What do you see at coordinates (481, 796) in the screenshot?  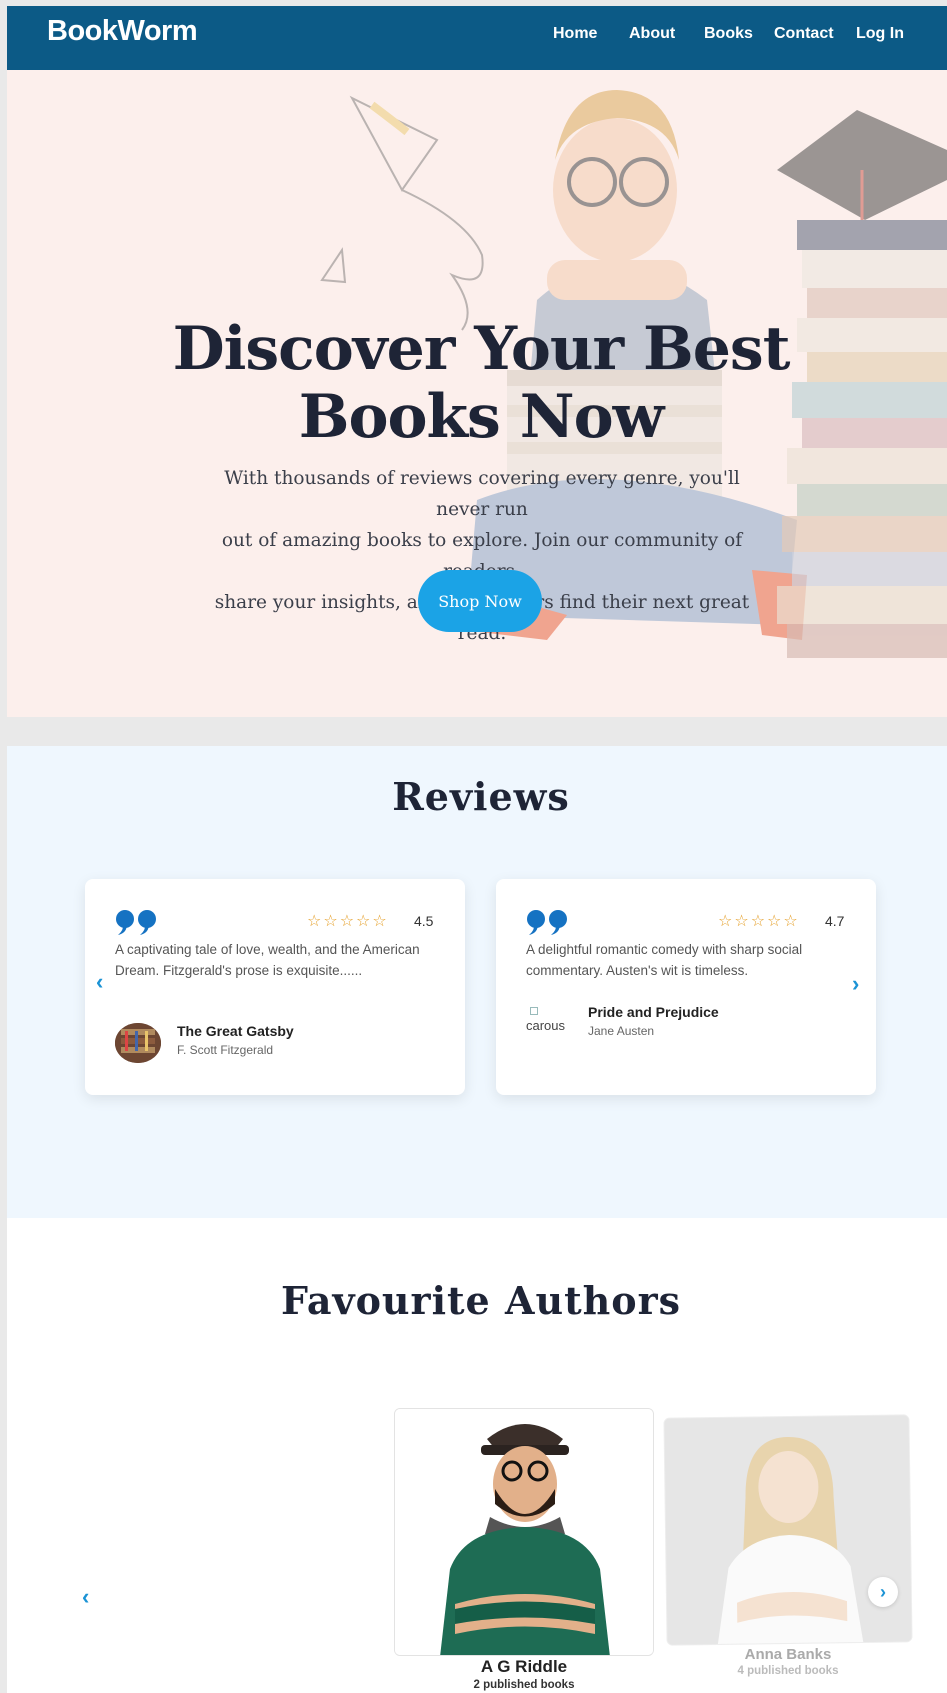 I see `reviews-heading: Reviews` at bounding box center [481, 796].